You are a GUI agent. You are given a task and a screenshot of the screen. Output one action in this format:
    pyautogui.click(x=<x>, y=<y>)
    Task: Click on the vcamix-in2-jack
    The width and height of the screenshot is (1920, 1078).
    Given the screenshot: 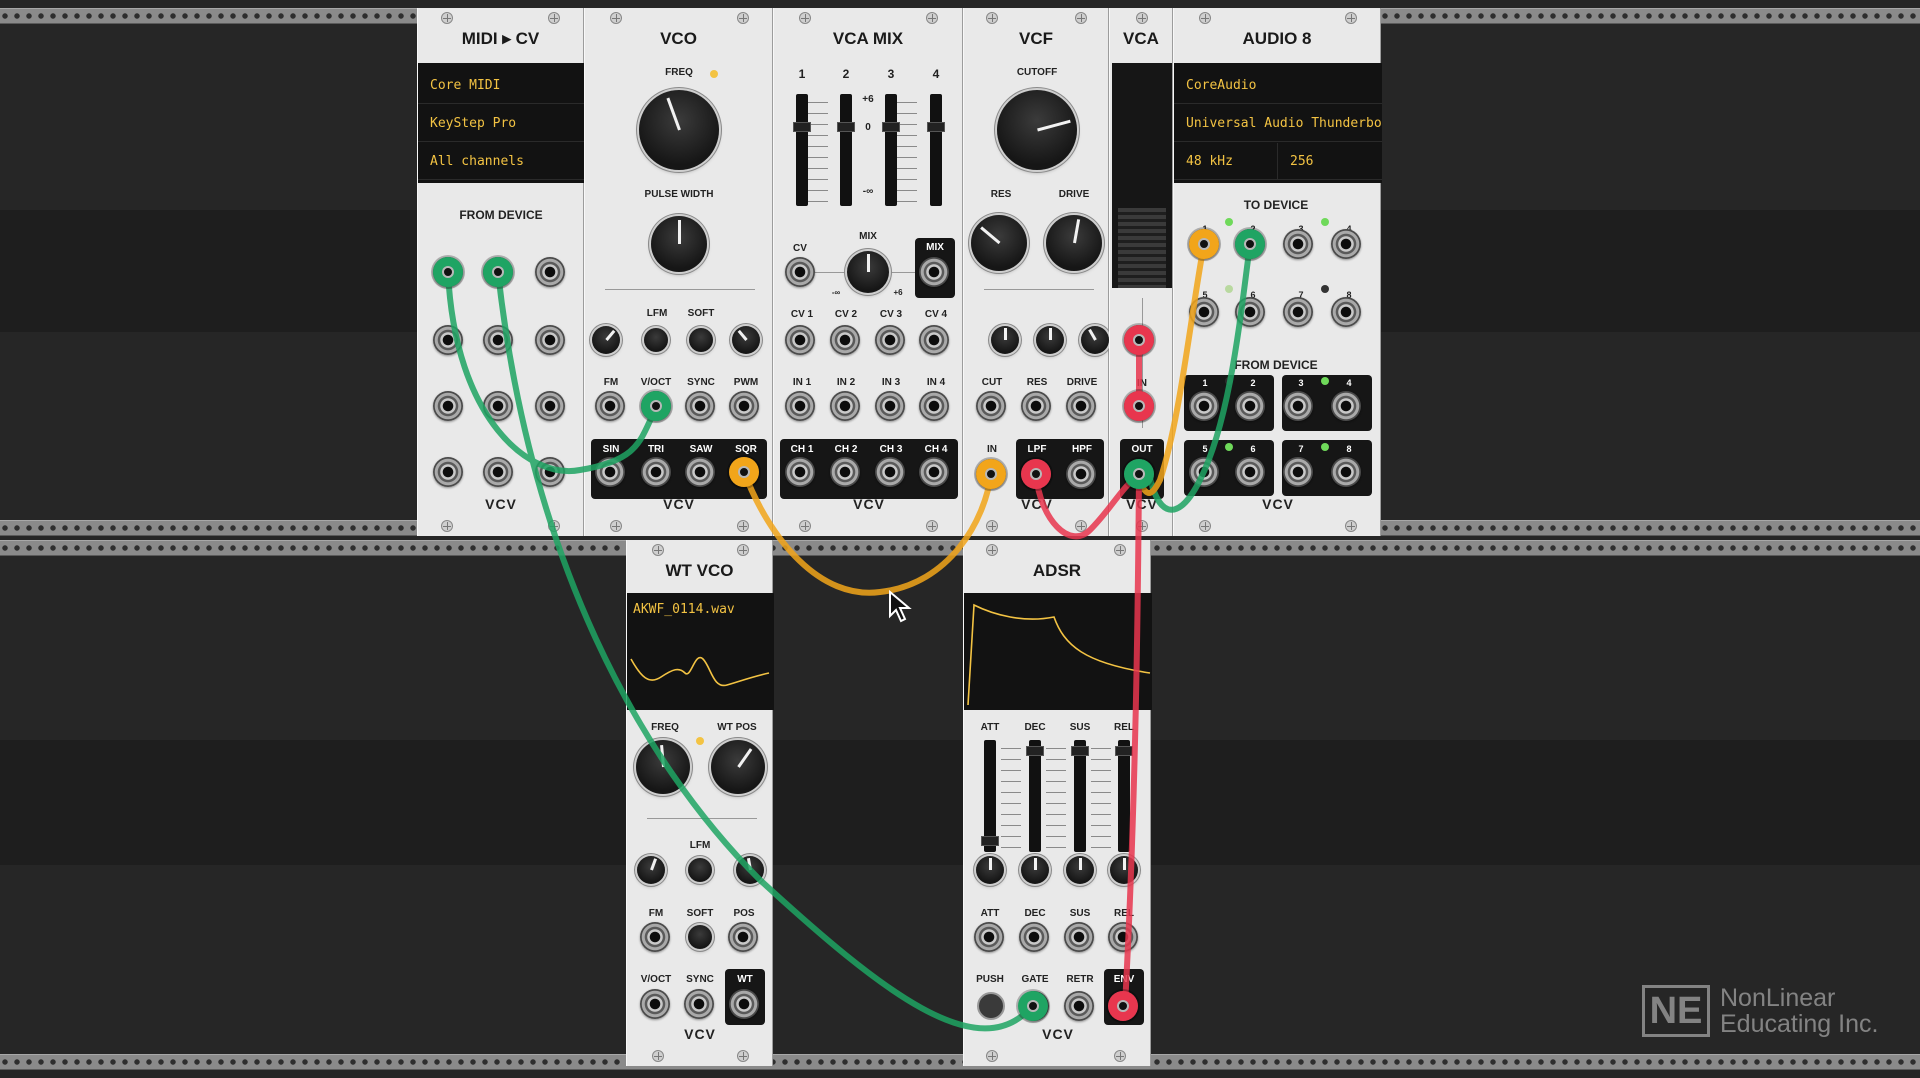 What is the action you would take?
    pyautogui.click(x=845, y=406)
    